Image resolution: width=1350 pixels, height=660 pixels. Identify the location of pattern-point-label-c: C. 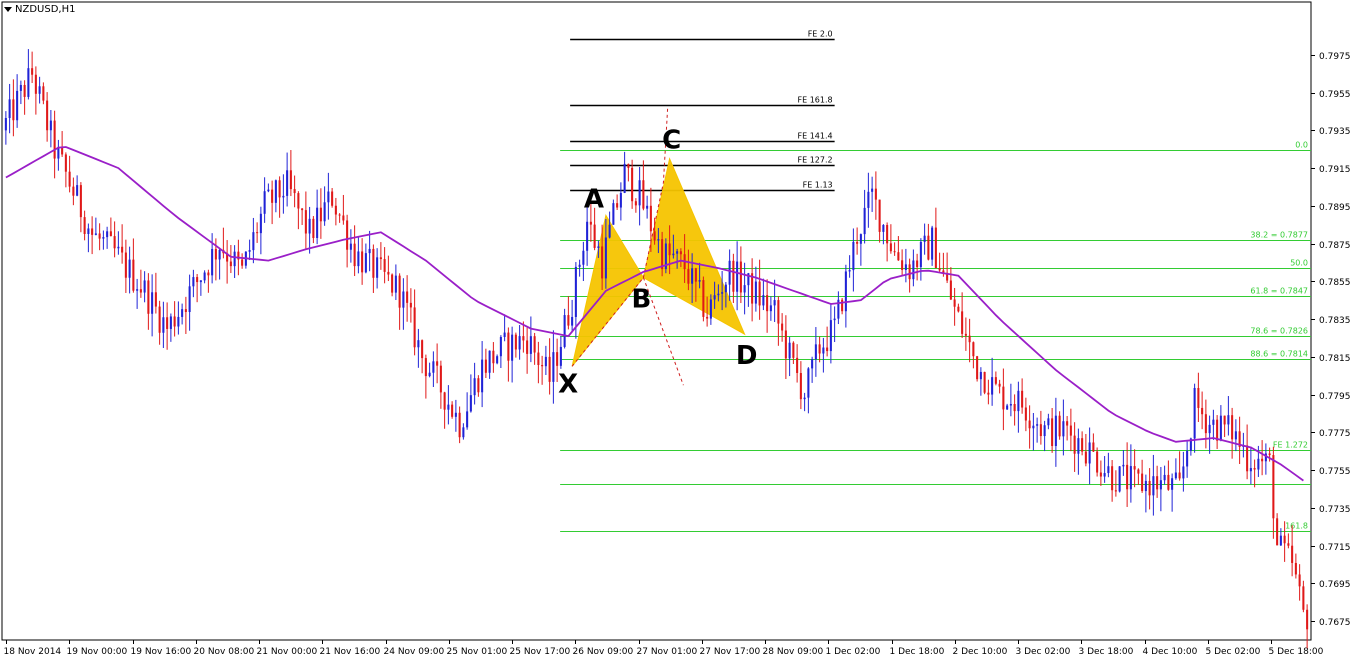
(671, 141).